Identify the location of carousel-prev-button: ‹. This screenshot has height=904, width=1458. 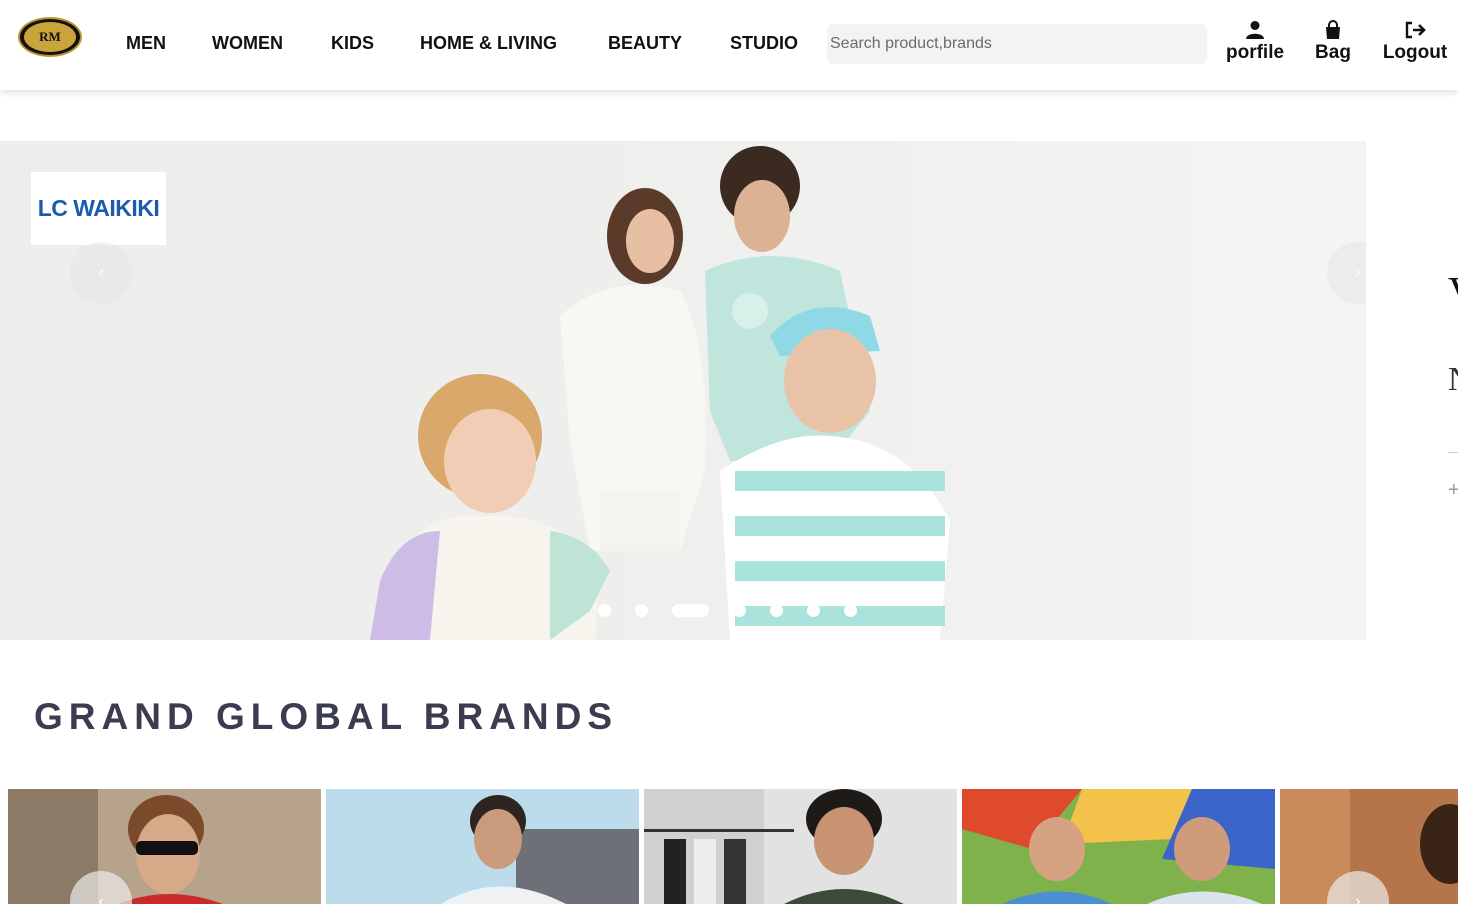
(101, 273).